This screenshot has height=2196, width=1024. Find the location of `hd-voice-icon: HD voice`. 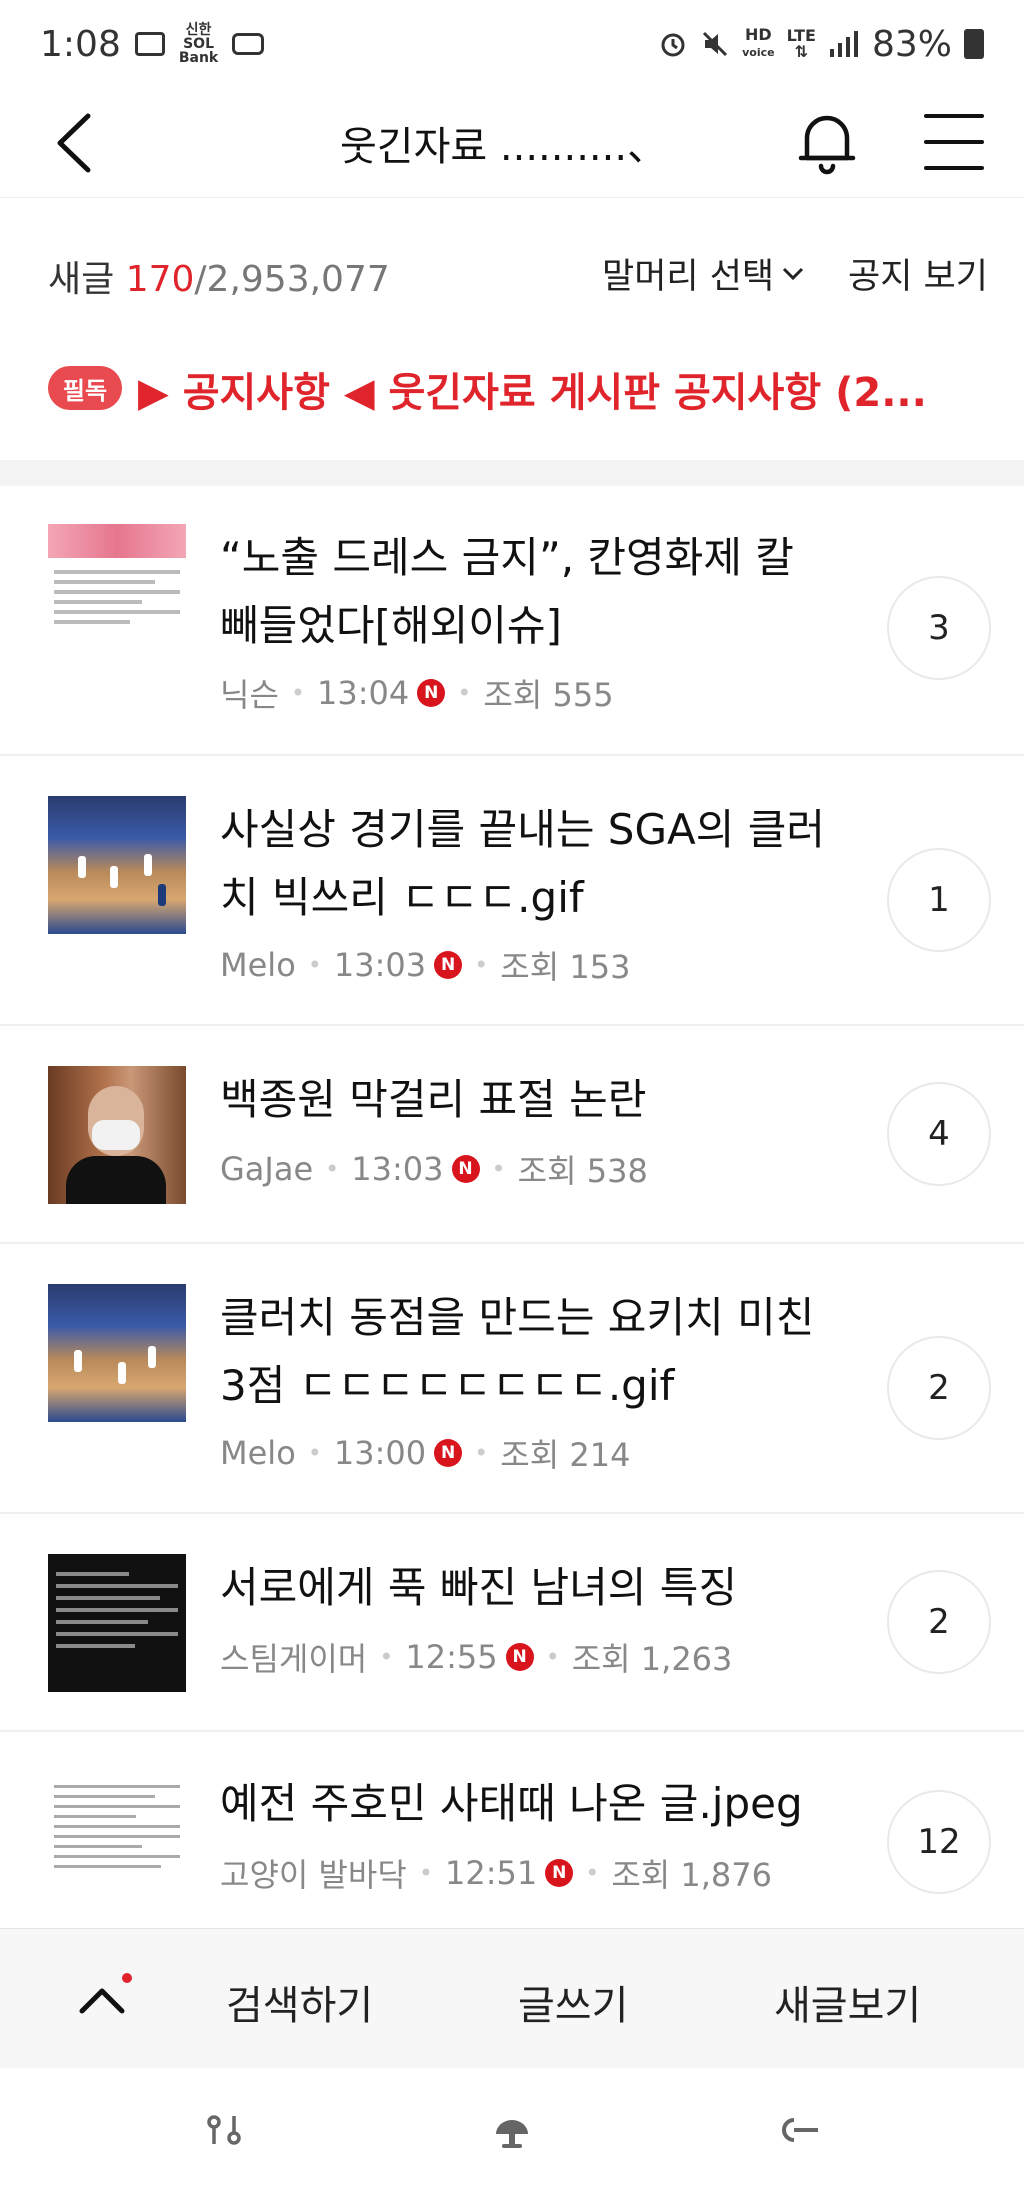

hd-voice-icon: HD voice is located at coordinates (758, 42).